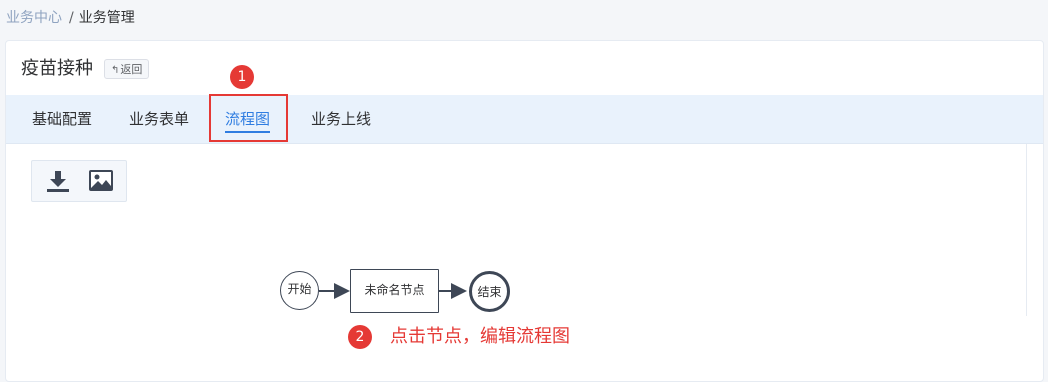 The width and height of the screenshot is (1048, 382). I want to click on flow-node-task: 未命名节点, so click(394, 291).